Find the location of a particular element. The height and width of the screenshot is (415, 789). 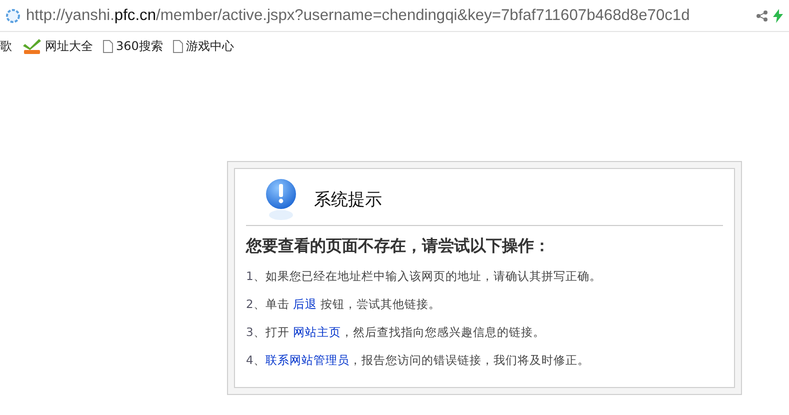

info-icon is located at coordinates (281, 199).